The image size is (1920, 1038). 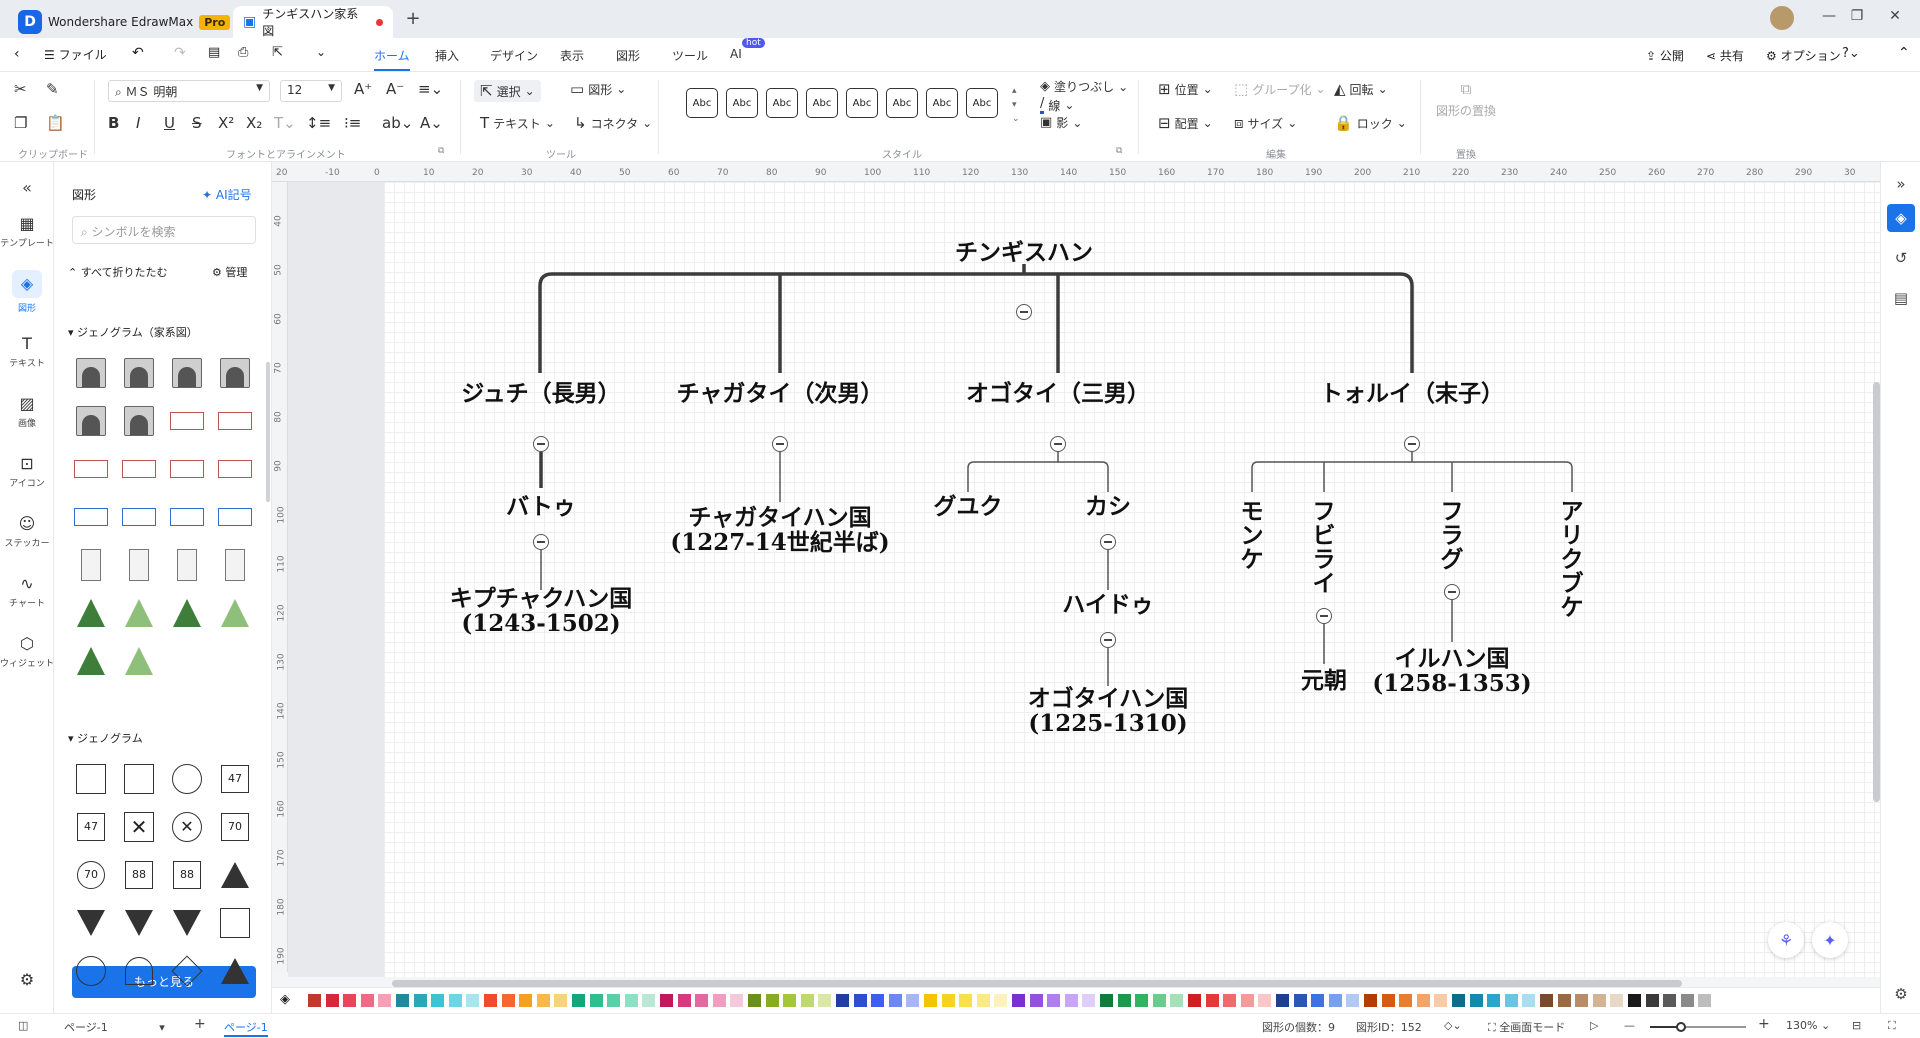 I want to click on line-button: / 線 ⌄, so click(x=1057, y=105).